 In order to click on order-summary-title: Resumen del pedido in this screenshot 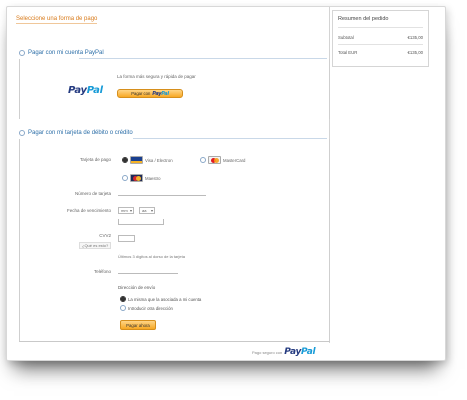, I will do `click(363, 19)`.